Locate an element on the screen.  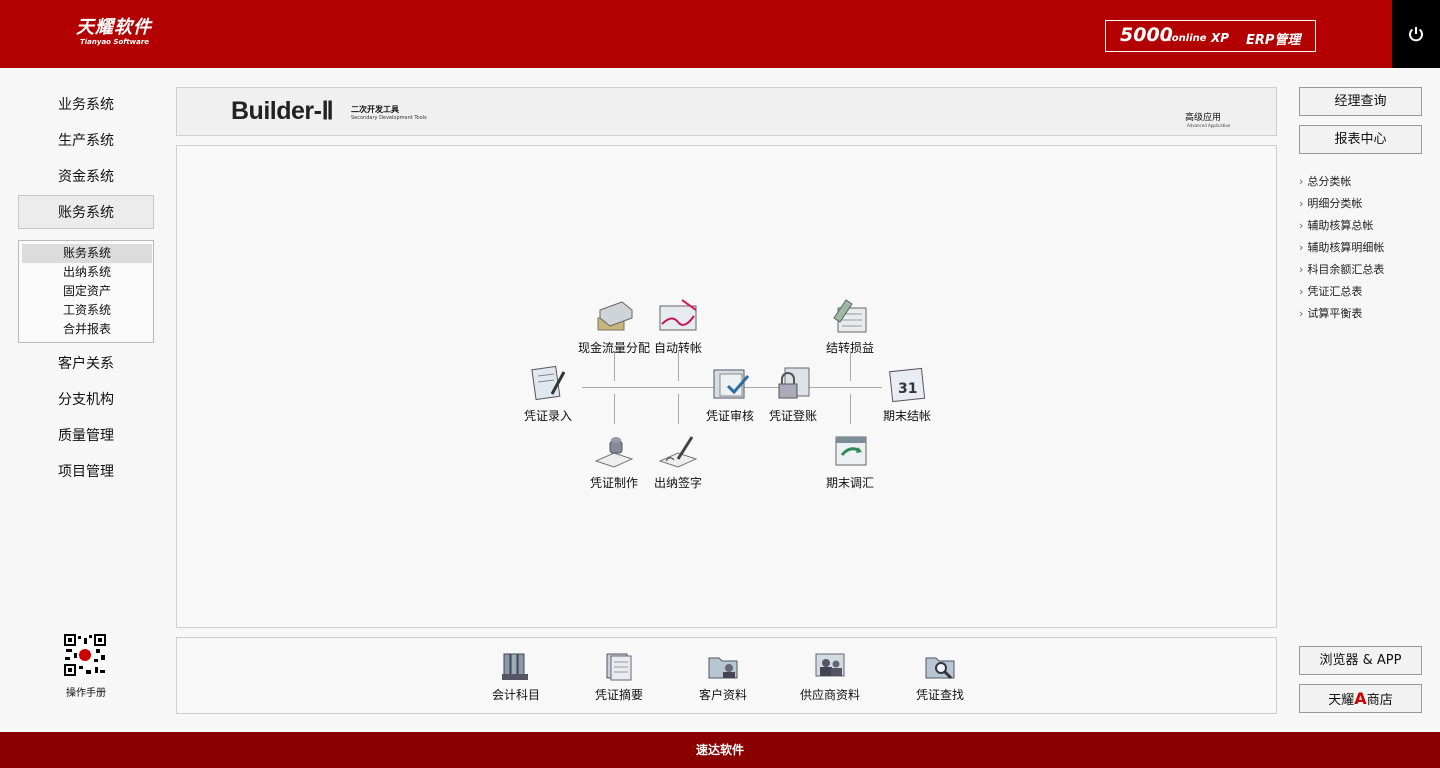
footer-brand: 速达软件 is located at coordinates (719, 750).